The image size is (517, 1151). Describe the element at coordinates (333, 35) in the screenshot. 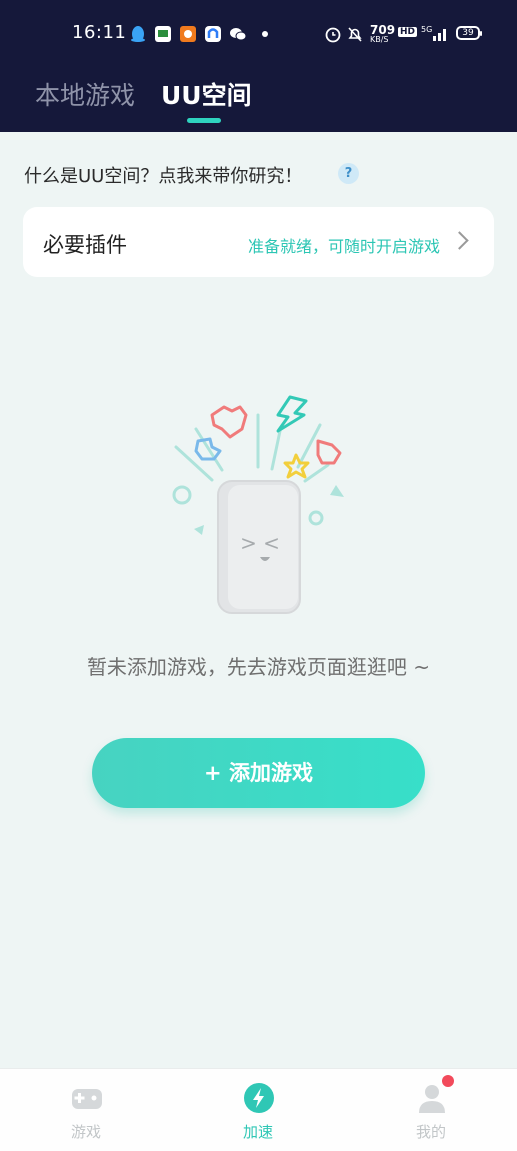

I see `alarm-icon` at that location.